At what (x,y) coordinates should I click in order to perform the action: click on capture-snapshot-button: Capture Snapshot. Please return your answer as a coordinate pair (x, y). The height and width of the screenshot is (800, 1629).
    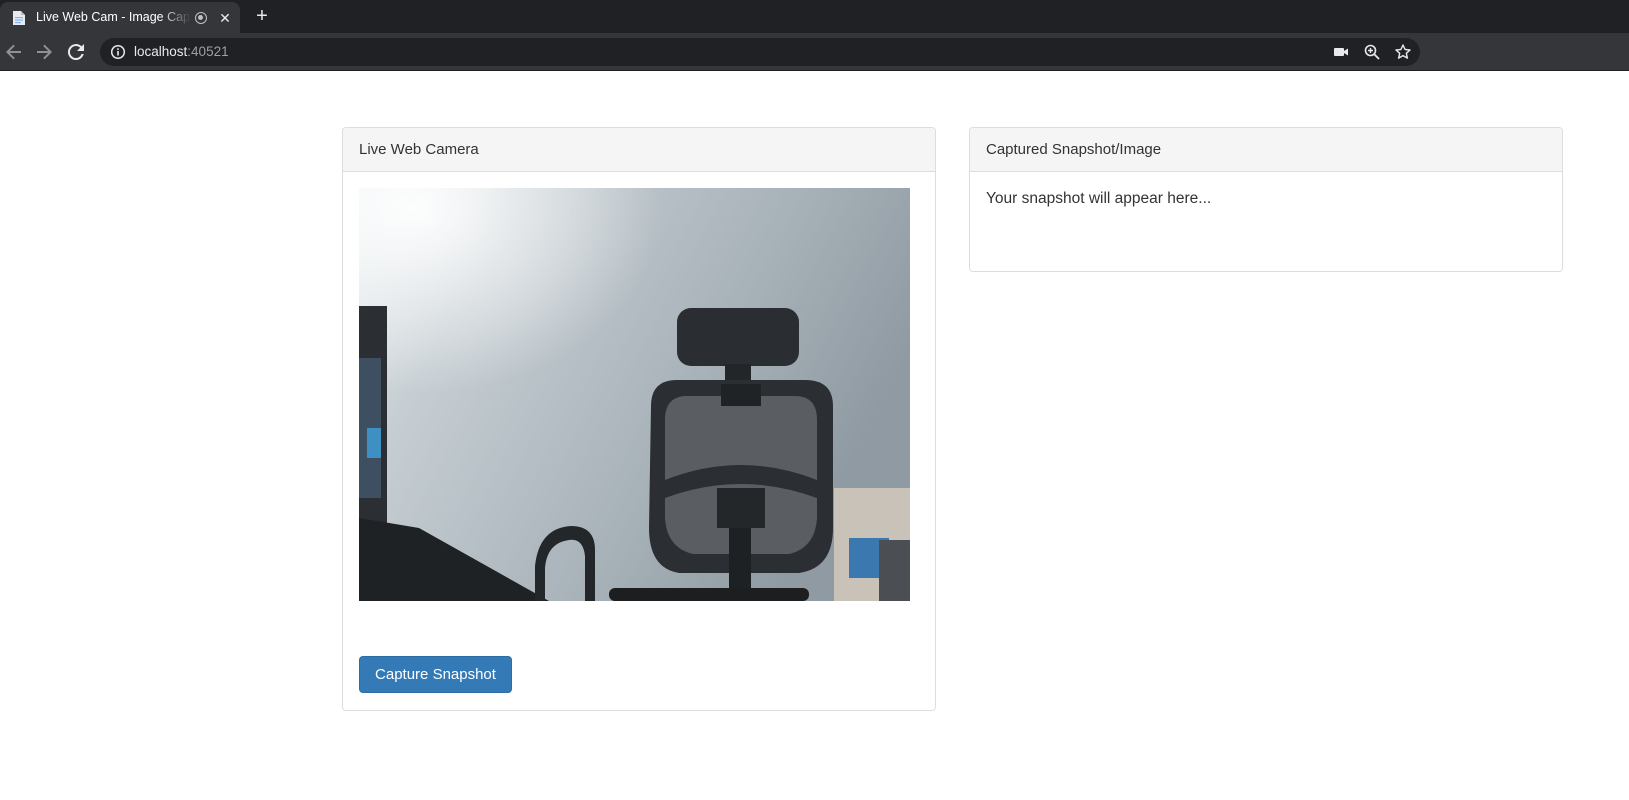
    Looking at the image, I should click on (435, 674).